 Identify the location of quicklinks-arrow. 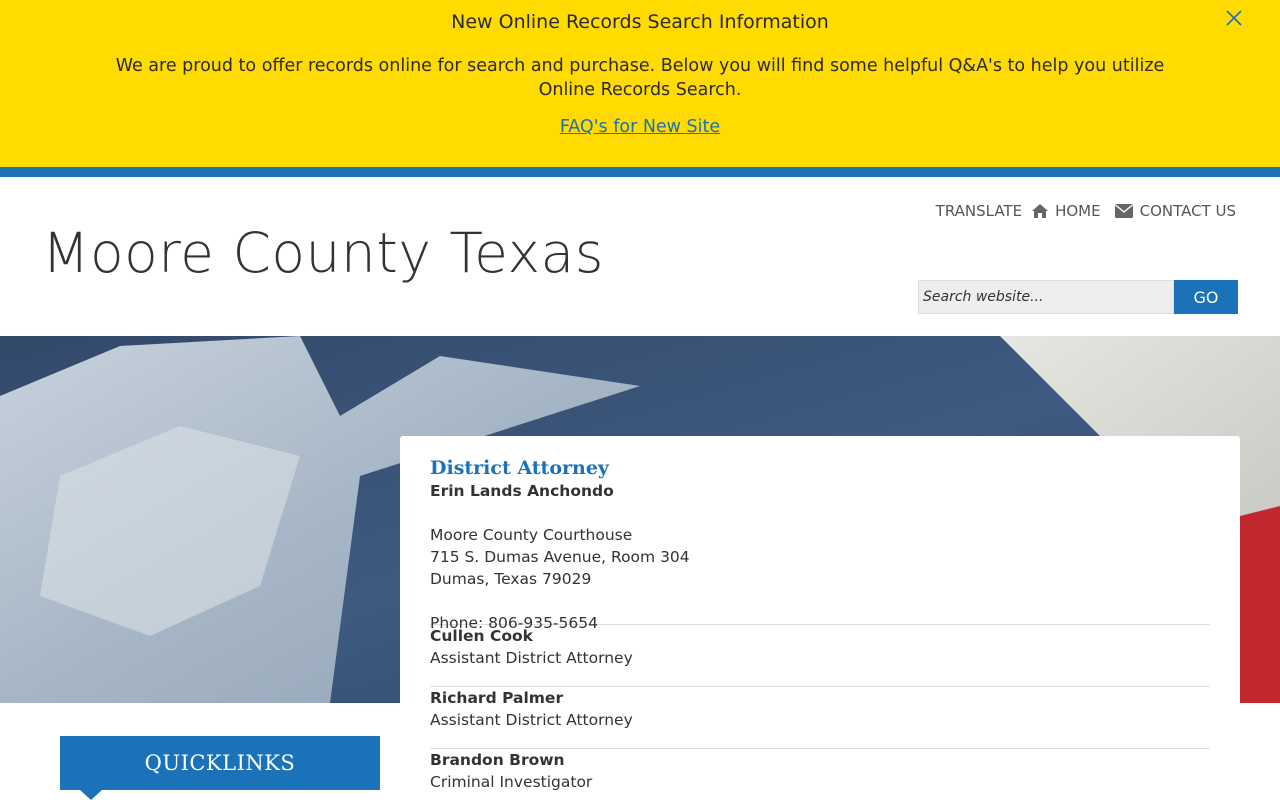
(91, 795).